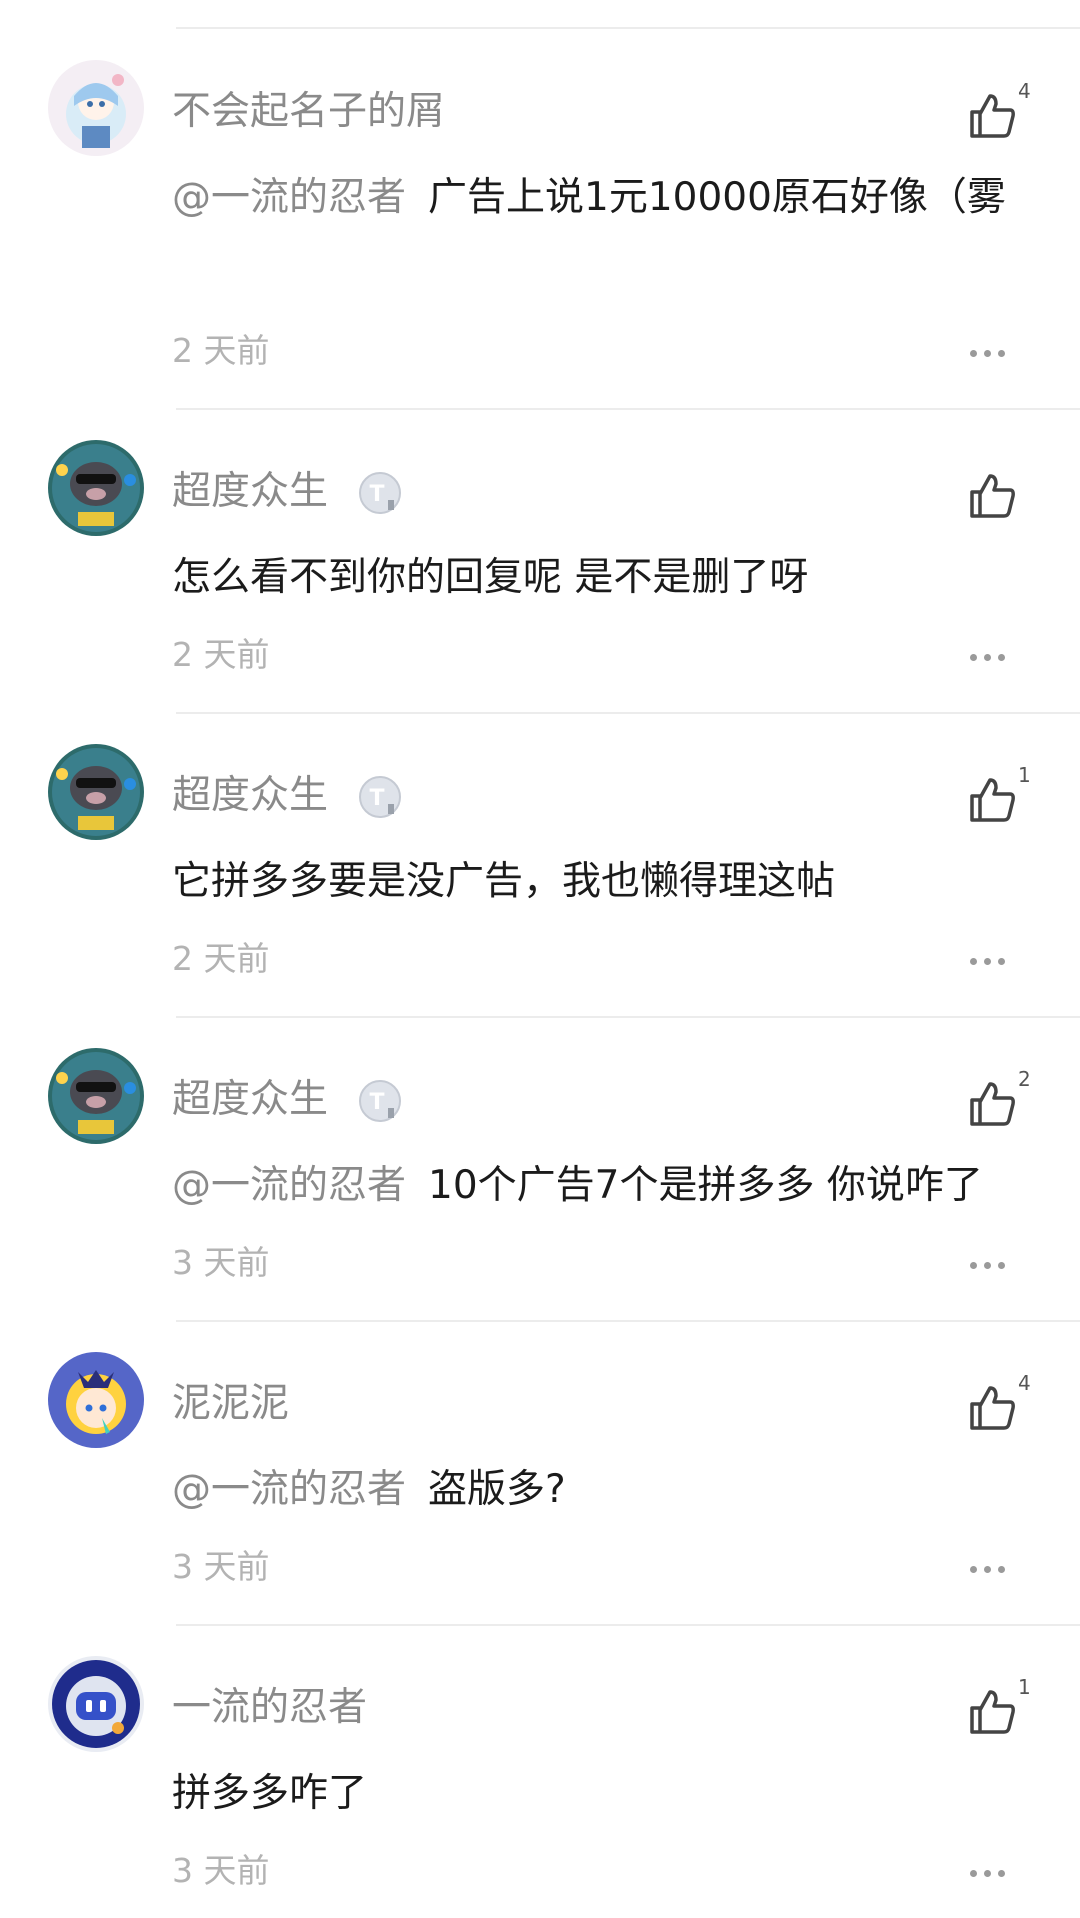 This screenshot has width=1080, height=1918. Describe the element at coordinates (270, 1793) in the screenshot. I see `comment-text: 拼多多咋了` at that location.